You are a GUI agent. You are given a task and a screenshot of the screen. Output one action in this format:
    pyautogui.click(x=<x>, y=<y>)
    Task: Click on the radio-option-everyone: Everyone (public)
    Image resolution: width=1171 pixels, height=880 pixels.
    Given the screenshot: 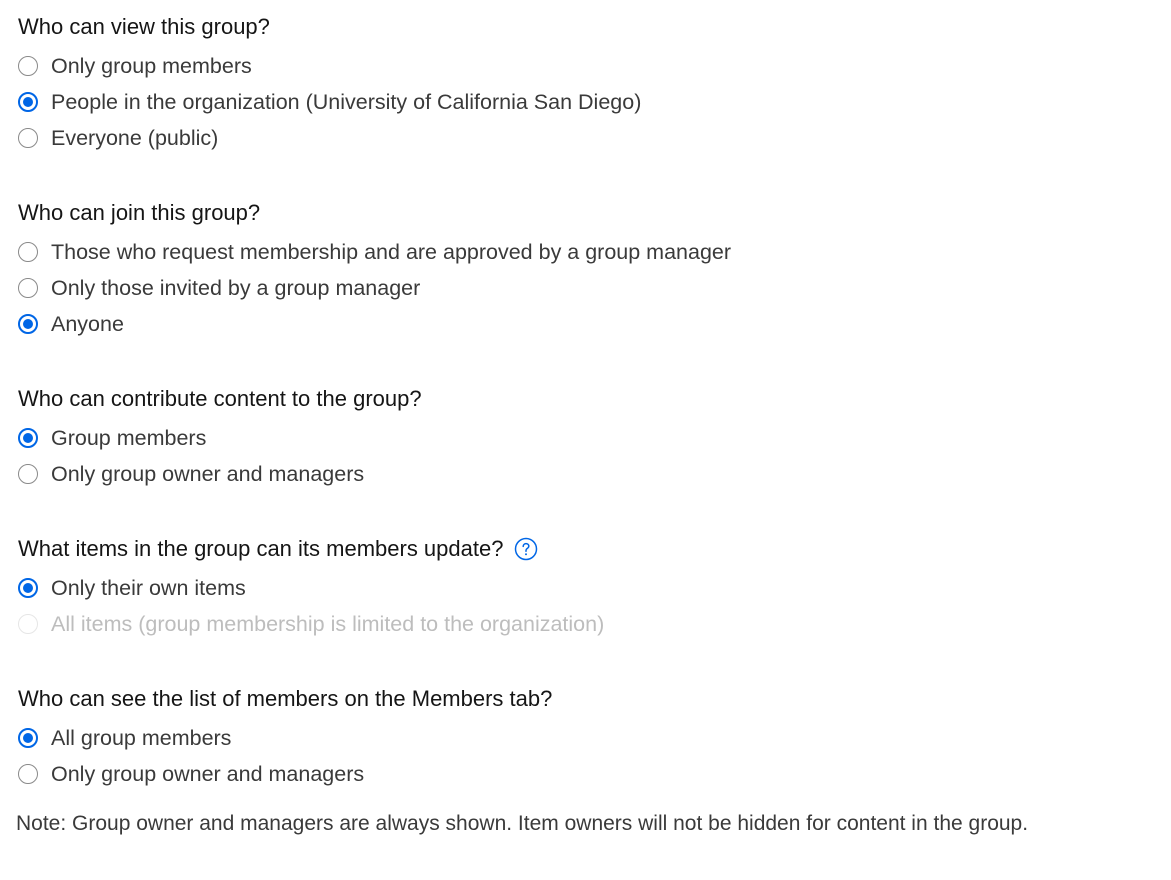 What is the action you would take?
    pyautogui.click(x=329, y=138)
    